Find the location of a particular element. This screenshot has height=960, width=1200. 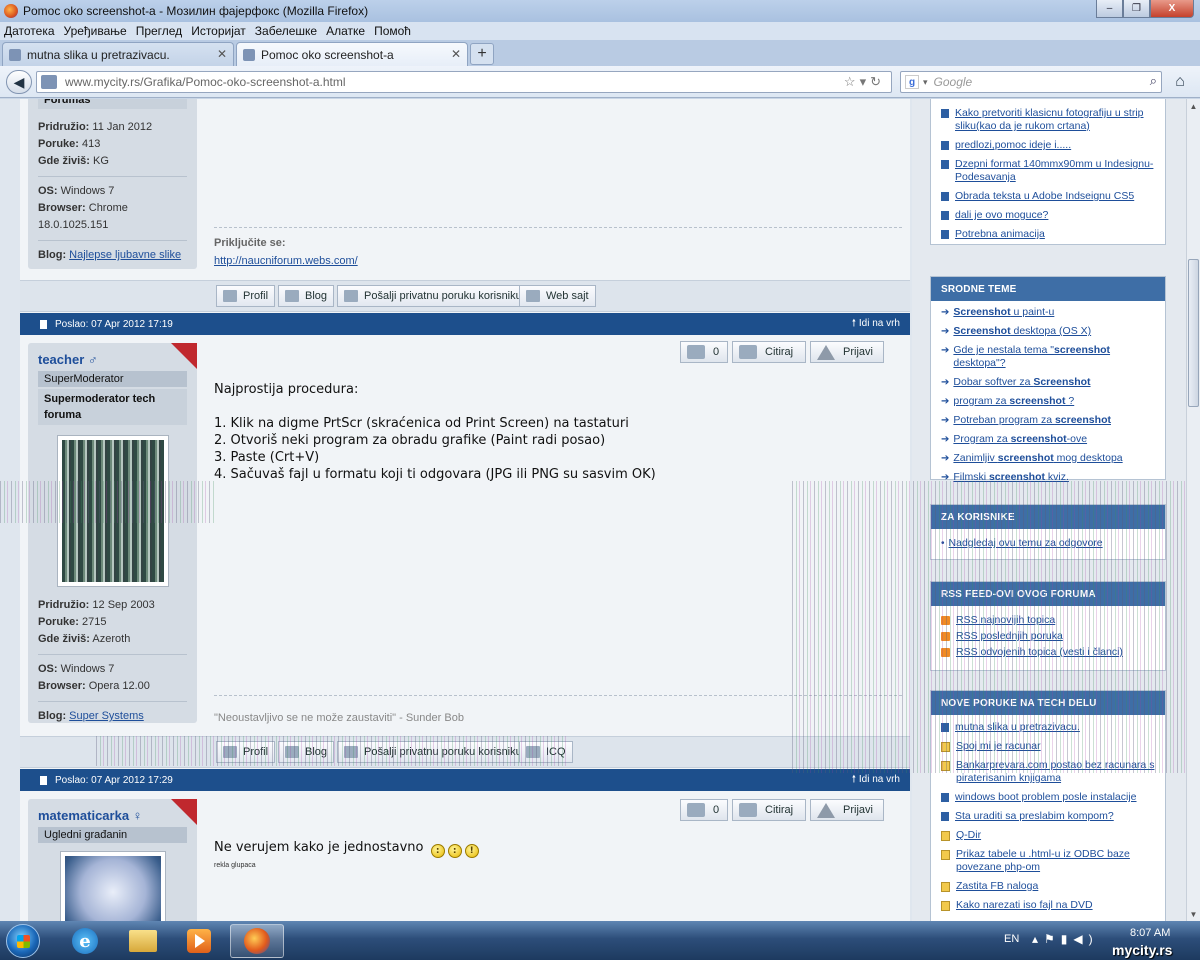

related-topic-link: ➔ program za screenshot ? is located at coordinates (1049, 401).